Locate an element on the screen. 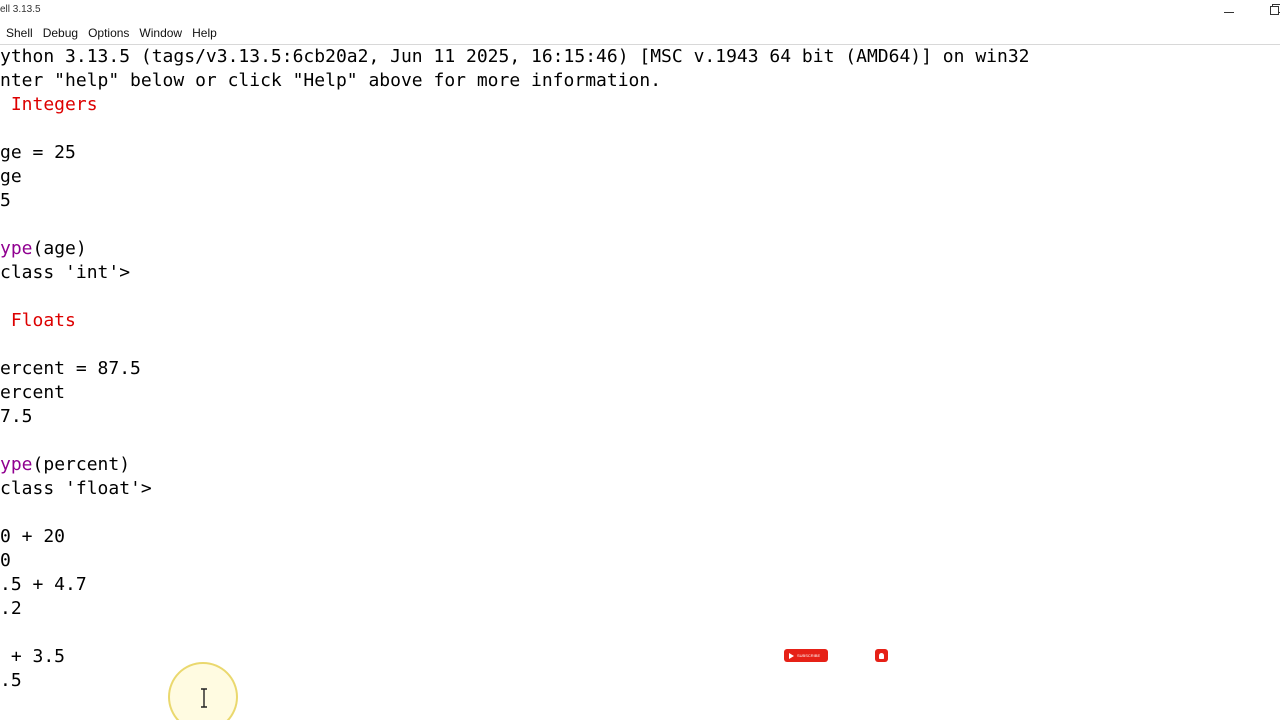 This screenshot has height=720, width=1280. shell-line: 0 + 20 is located at coordinates (515, 537).